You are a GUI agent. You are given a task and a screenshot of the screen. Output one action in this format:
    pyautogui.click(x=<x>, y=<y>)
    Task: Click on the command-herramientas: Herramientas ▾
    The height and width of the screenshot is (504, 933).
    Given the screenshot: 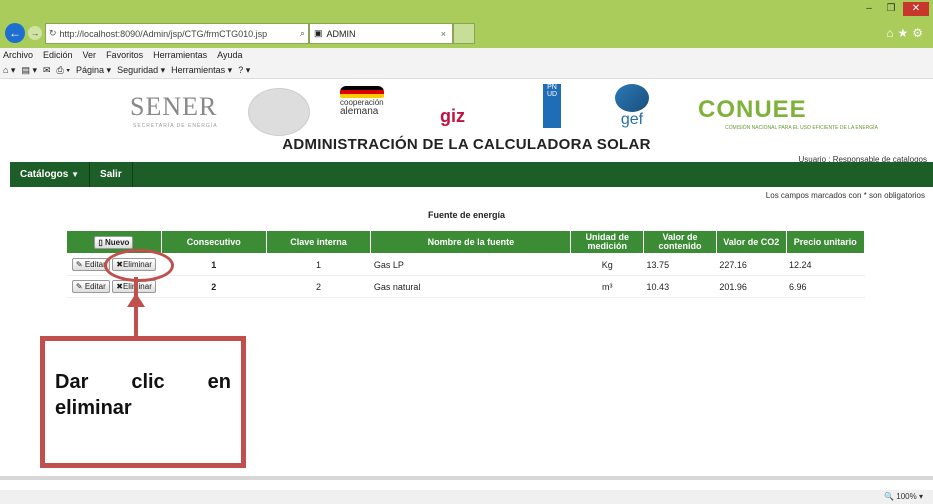 What is the action you would take?
    pyautogui.click(x=201, y=70)
    